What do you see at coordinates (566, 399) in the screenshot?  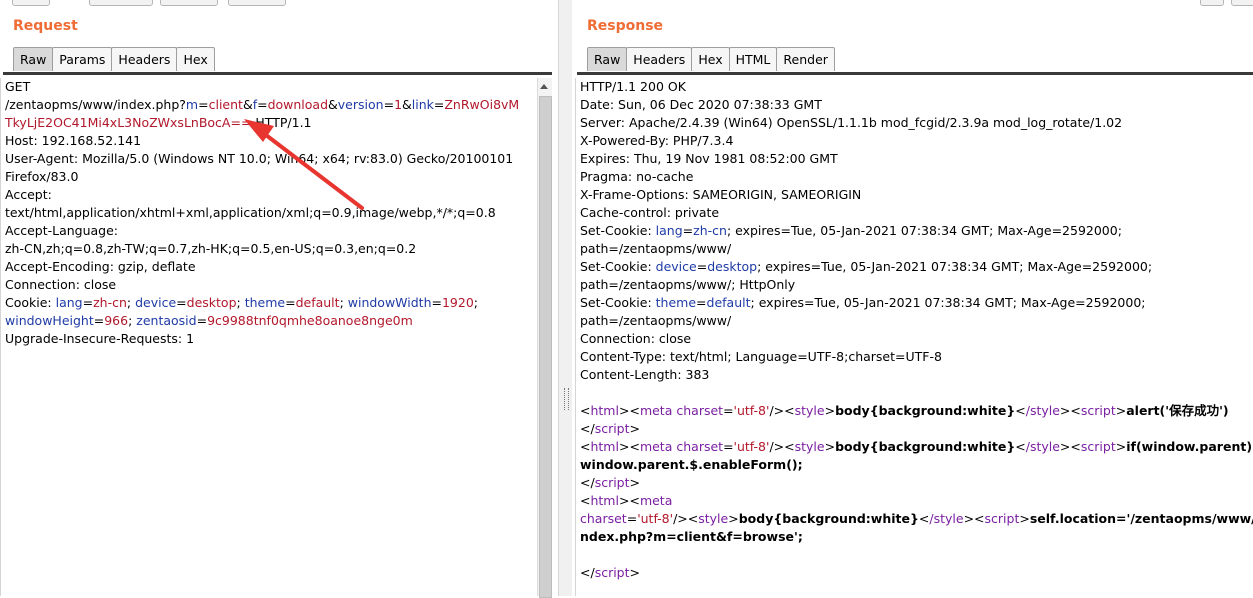 I see `splitter-grip-icon` at bounding box center [566, 399].